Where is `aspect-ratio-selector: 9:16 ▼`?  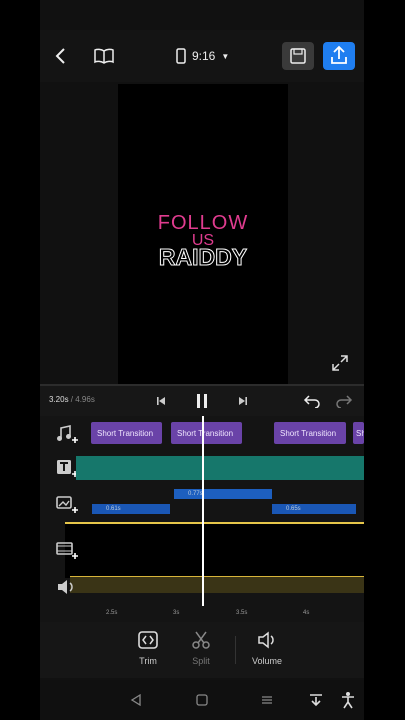
aspect-ratio-selector: 9:16 ▼ is located at coordinates (202, 56).